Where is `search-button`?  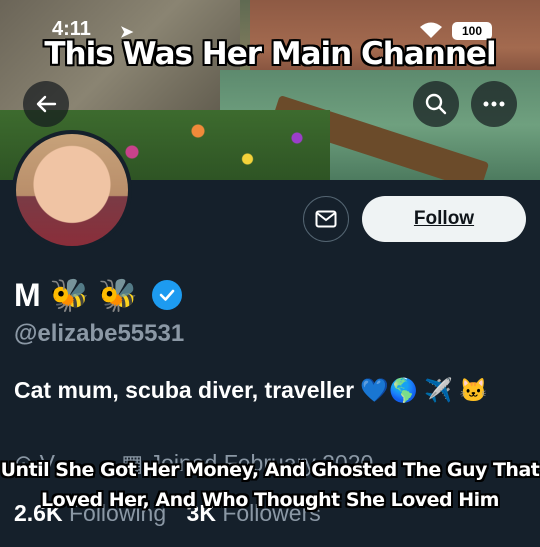 search-button is located at coordinates (436, 104).